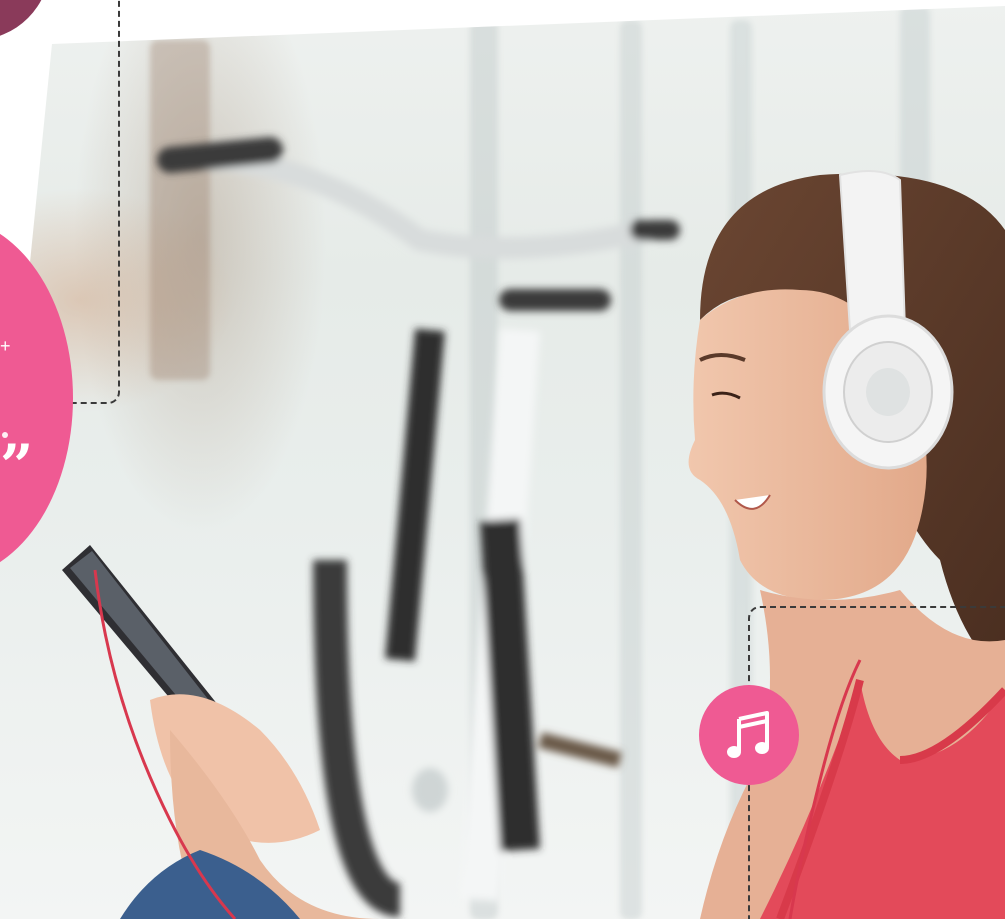 The height and width of the screenshot is (919, 1005). I want to click on music-badge, so click(749, 735).